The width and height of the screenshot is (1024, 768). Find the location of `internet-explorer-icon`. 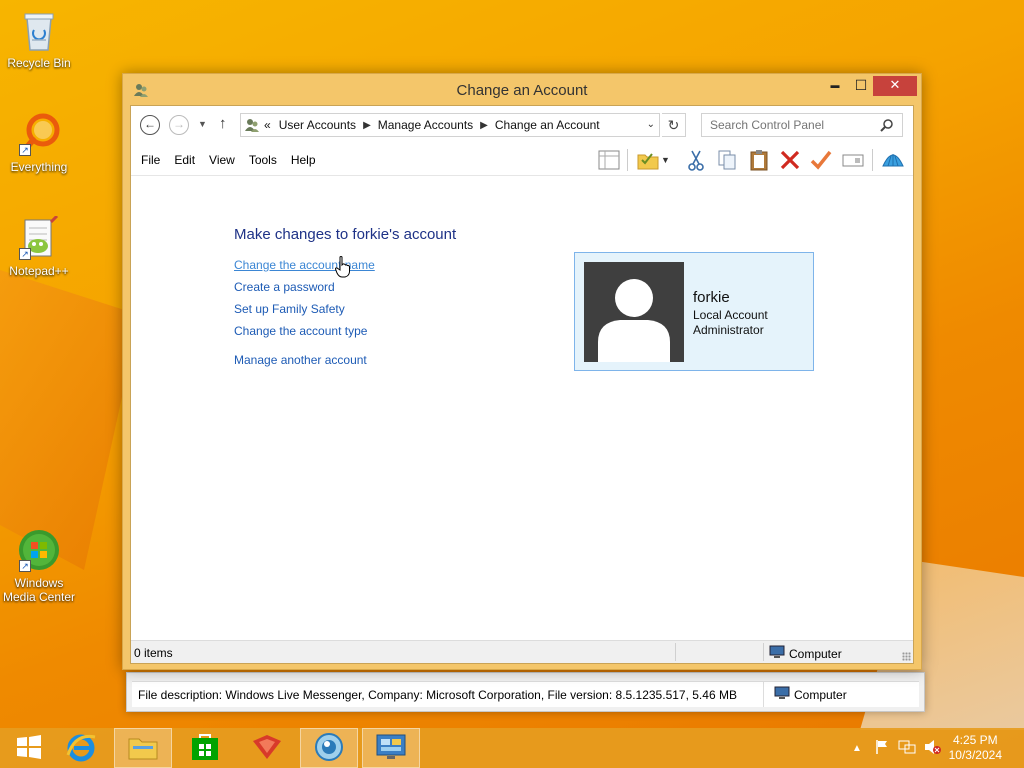

internet-explorer-icon is located at coordinates (81, 748).